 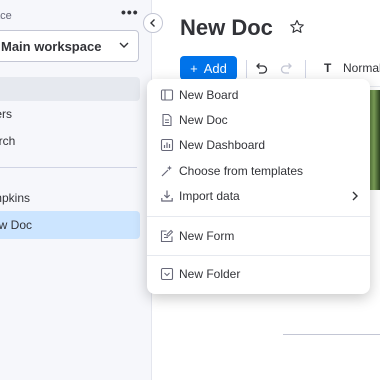 I want to click on chevron-left-icon, so click(x=152, y=23).